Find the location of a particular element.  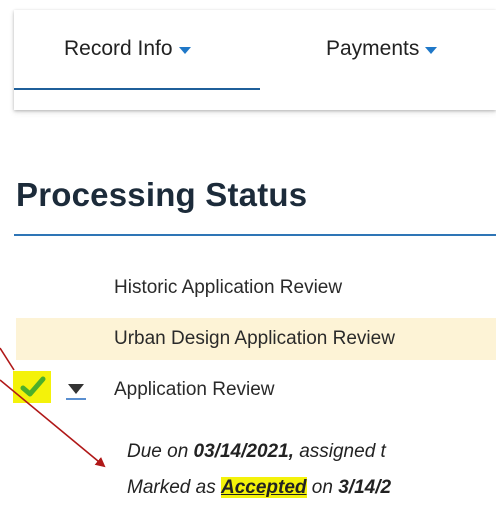

active-tab-indicator is located at coordinates (137, 89).